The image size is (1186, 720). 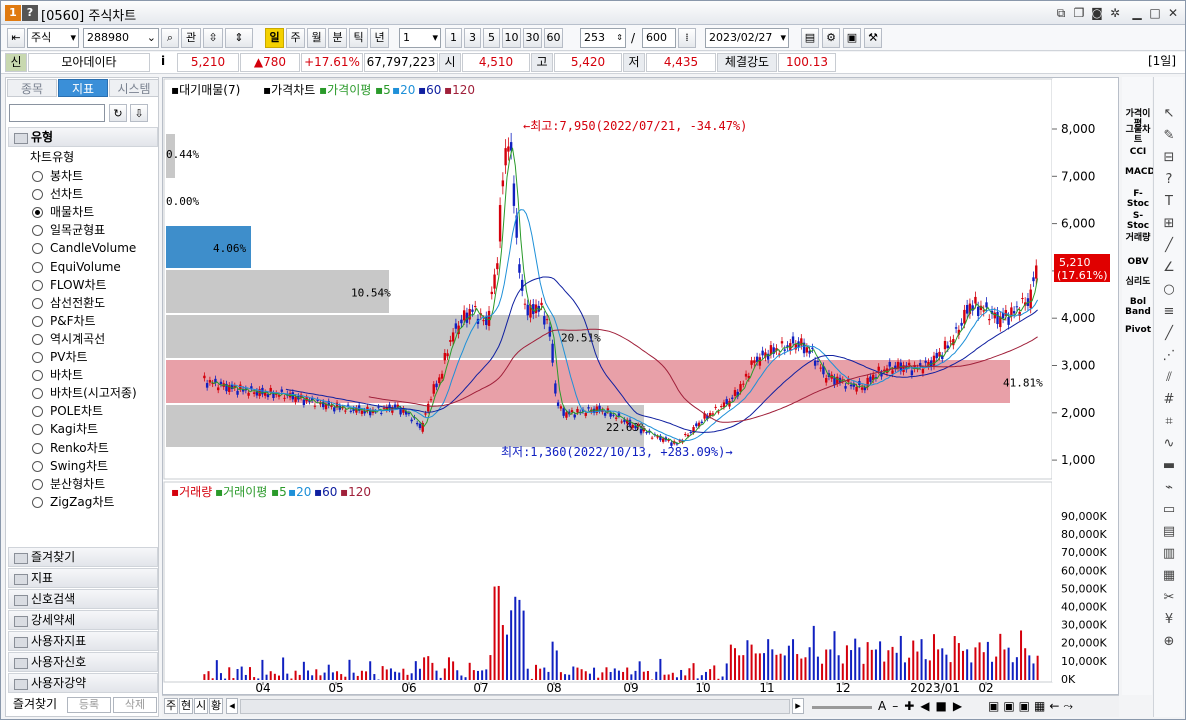 What do you see at coordinates (842, 707) in the screenshot?
I see `zoom-slider` at bounding box center [842, 707].